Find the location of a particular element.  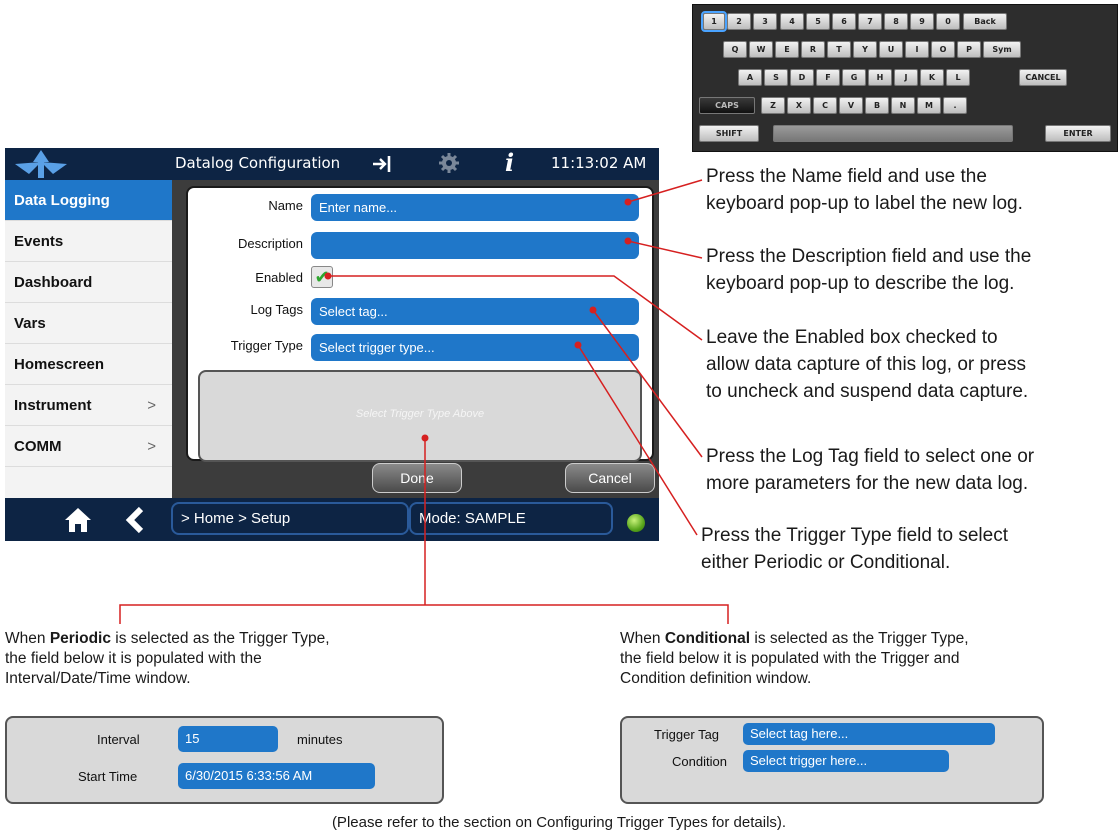

trigger-tag-label: Trigger Tag is located at coordinates (687, 734).